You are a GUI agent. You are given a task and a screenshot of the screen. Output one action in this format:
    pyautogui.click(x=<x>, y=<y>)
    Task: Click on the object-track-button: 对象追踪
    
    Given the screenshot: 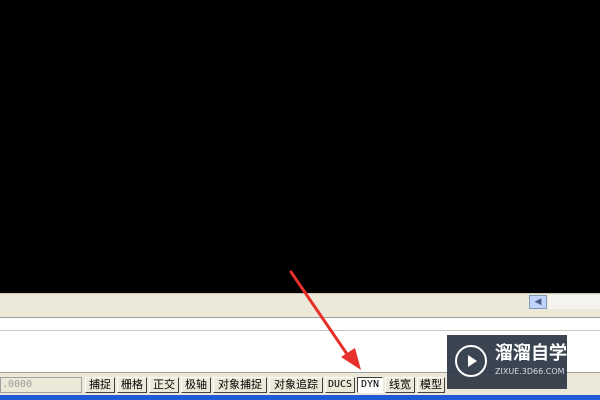 What is the action you would take?
    pyautogui.click(x=296, y=385)
    